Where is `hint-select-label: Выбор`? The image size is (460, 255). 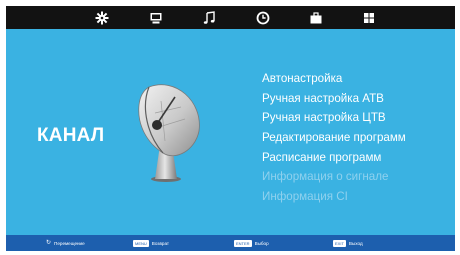 hint-select-label: Выбор is located at coordinates (261, 243).